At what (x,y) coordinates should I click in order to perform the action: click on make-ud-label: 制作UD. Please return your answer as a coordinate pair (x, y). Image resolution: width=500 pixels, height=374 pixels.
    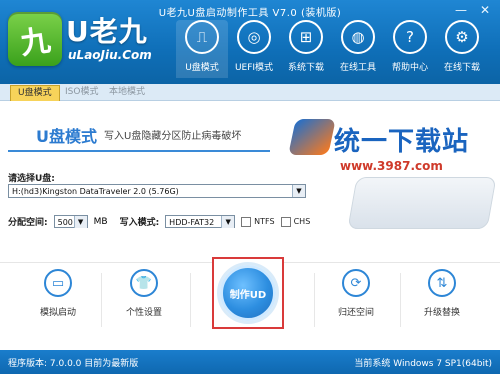
    Looking at the image, I should click on (248, 295).